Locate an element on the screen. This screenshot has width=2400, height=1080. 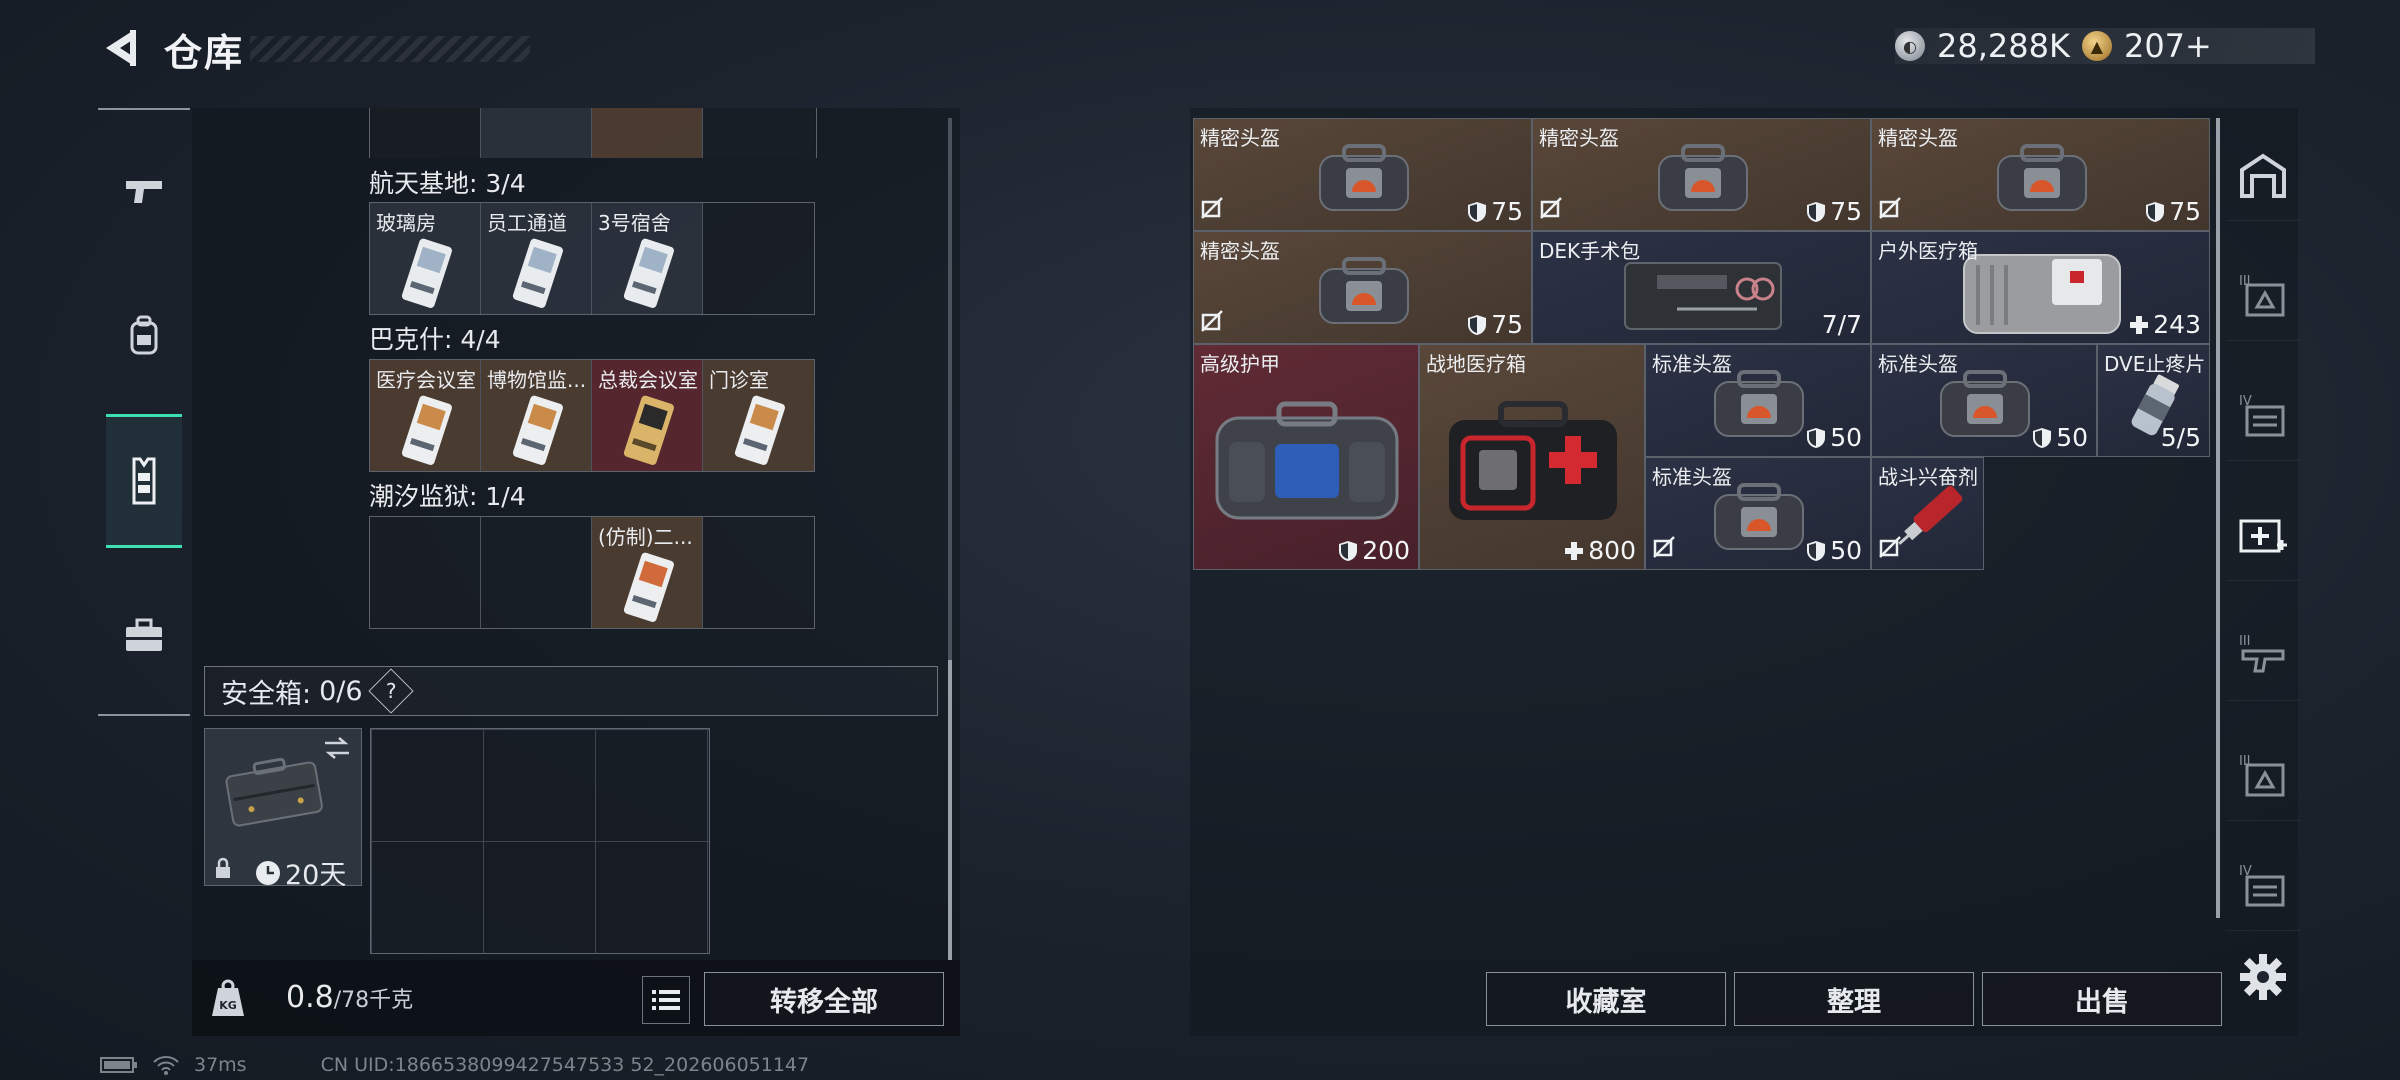
help-button: ? is located at coordinates (390, 691).